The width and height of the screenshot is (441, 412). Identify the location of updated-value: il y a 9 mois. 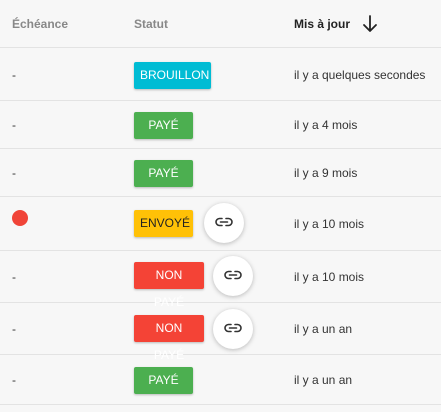
(326, 173).